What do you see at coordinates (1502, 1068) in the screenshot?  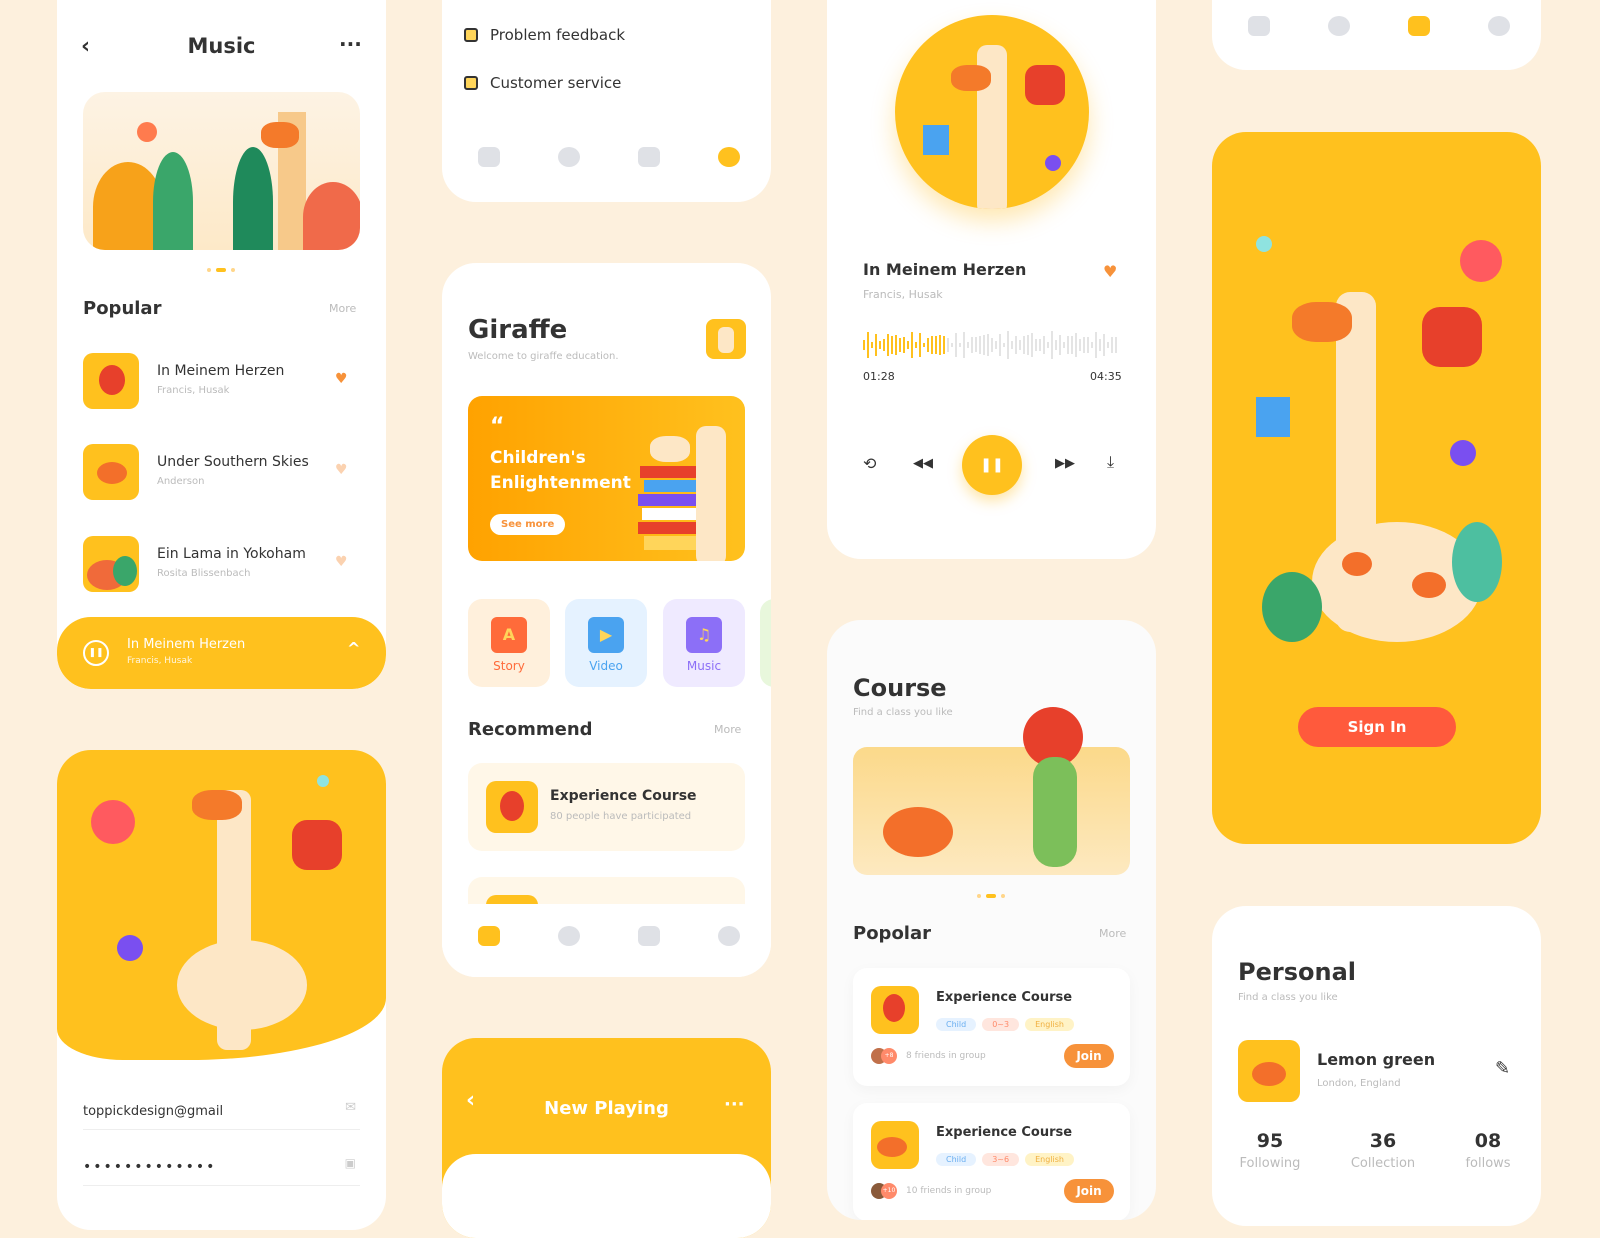 I see `edit-icon: ✎` at bounding box center [1502, 1068].